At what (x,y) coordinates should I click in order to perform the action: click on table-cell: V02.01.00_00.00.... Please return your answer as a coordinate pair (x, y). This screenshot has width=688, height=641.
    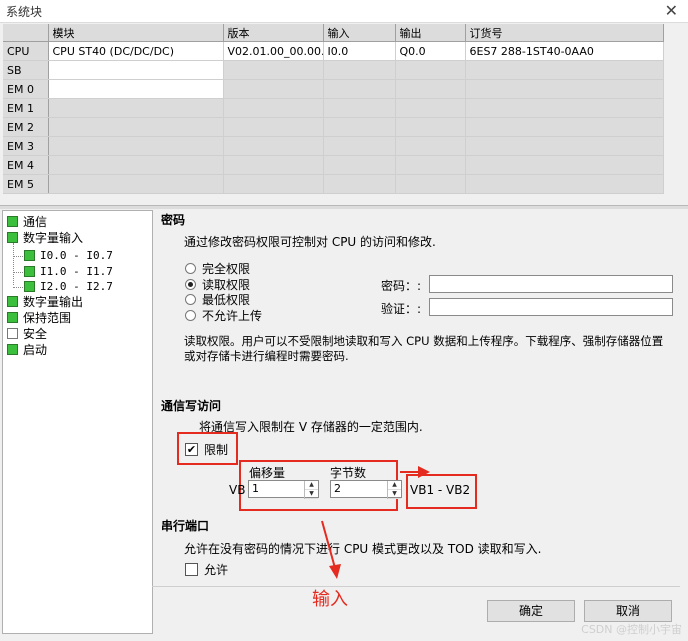
    Looking at the image, I should click on (273, 51).